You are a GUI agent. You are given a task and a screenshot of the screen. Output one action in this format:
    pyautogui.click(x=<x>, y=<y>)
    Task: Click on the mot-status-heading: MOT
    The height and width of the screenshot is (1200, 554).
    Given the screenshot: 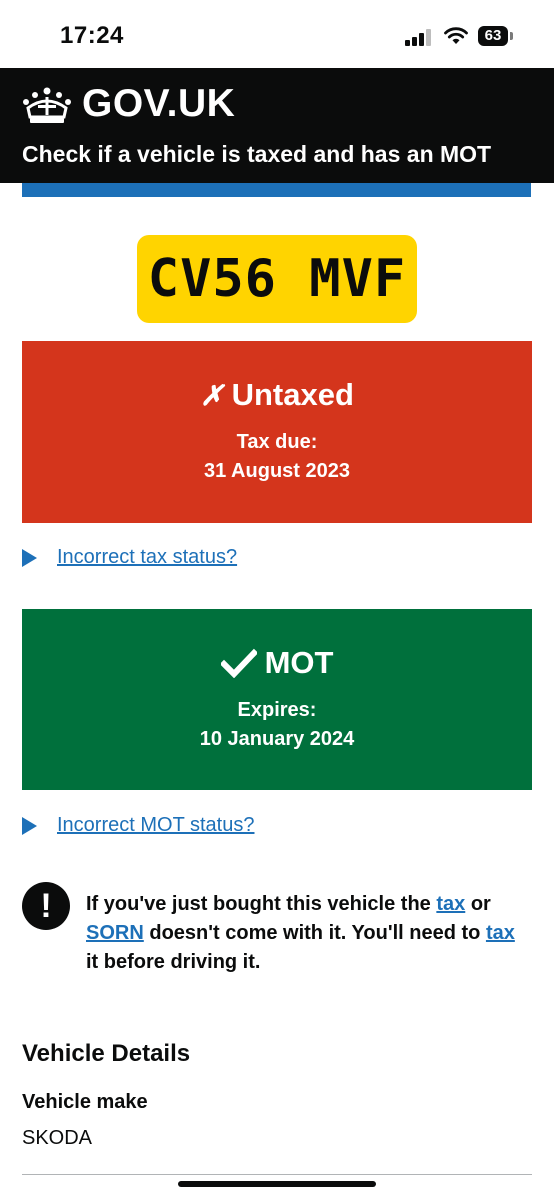 What is the action you would take?
    pyautogui.click(x=277, y=663)
    